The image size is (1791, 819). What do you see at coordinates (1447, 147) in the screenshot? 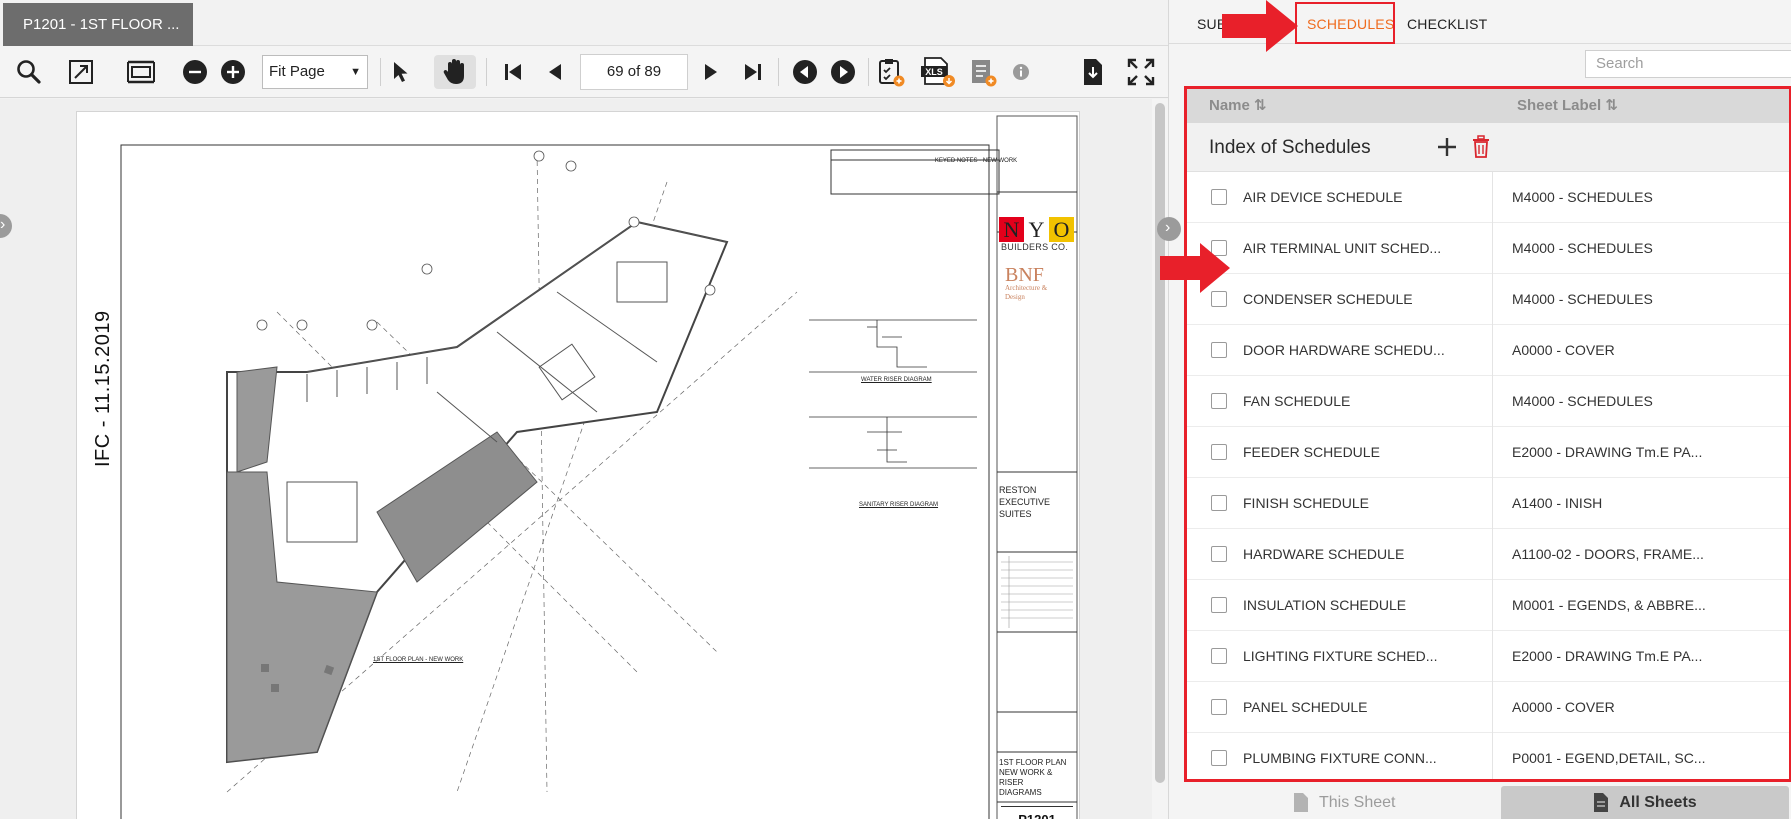
I see `plus-icon` at bounding box center [1447, 147].